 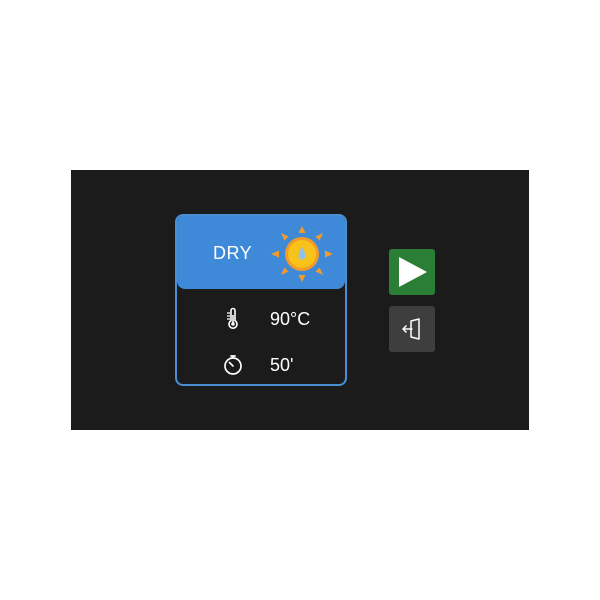 I want to click on timer-icon, so click(x=233, y=365).